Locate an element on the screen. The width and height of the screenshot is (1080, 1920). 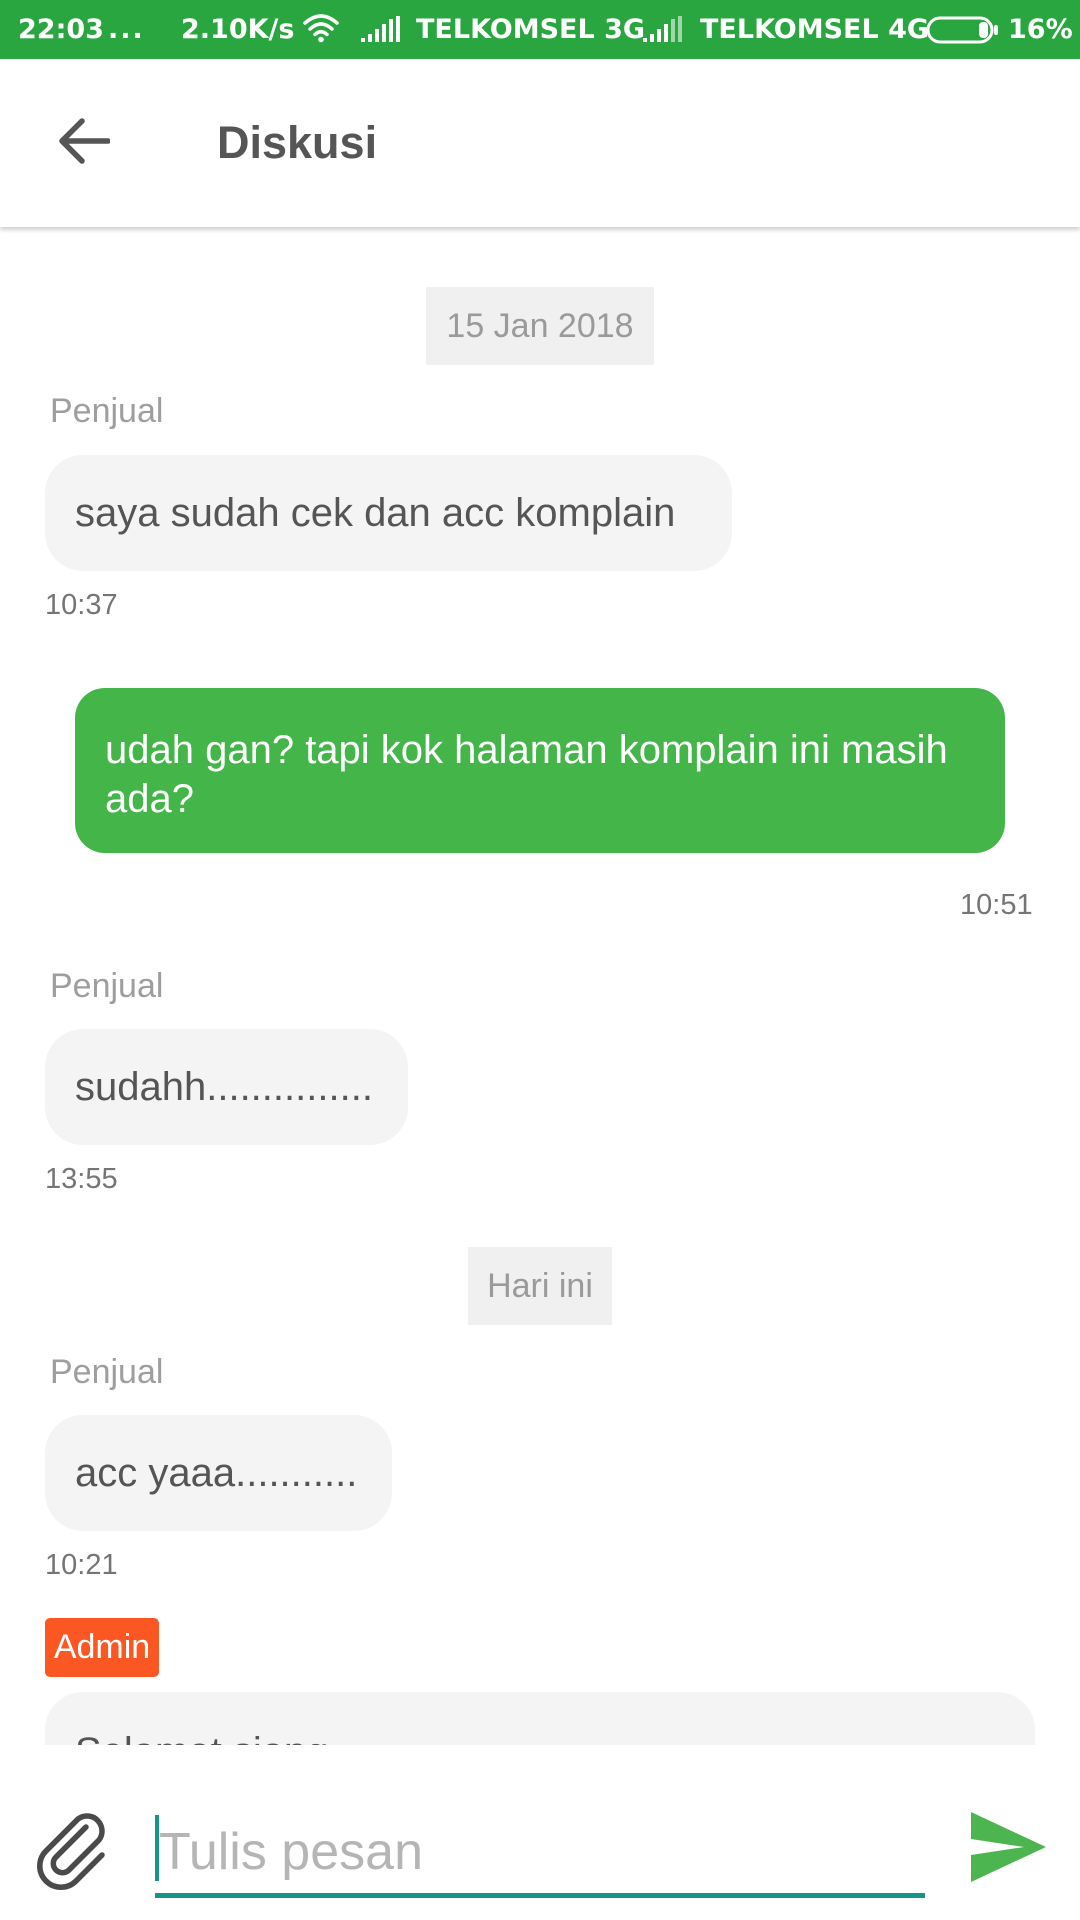
attach-button is located at coordinates (73, 1848).